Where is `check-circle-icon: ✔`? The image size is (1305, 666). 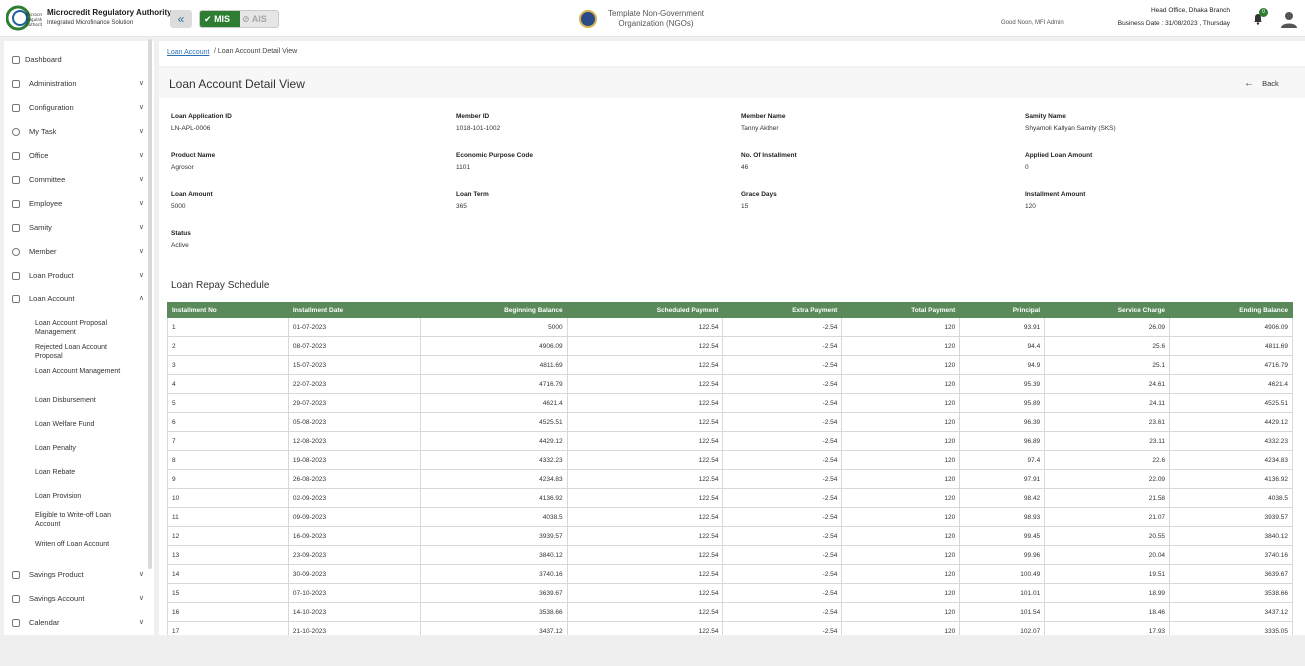
check-circle-icon: ✔ is located at coordinates (208, 19).